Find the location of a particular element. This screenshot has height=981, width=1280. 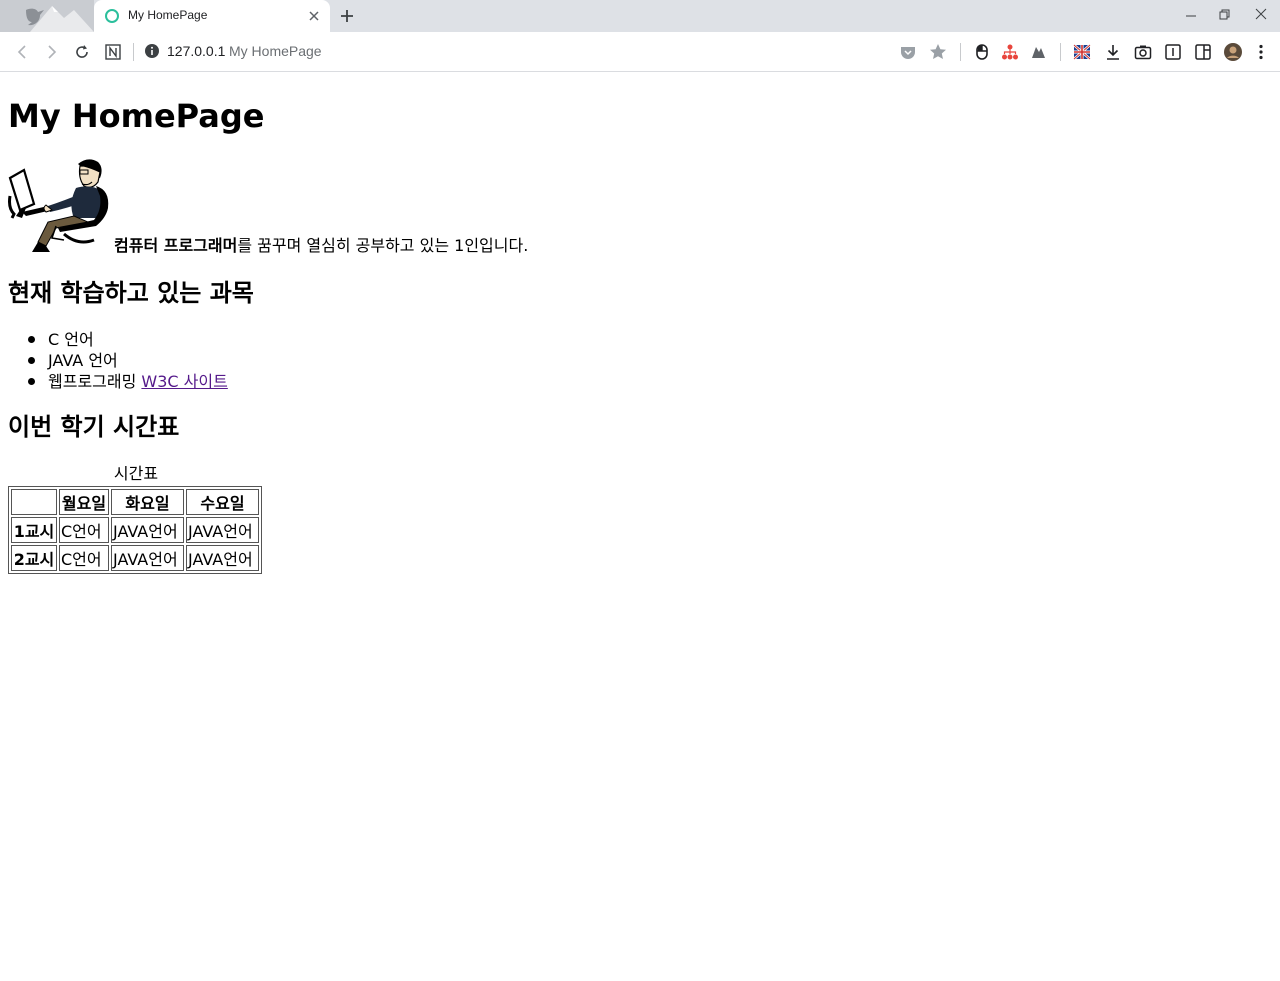

browser-toolbar: 127.0.0.1 My HomePage is located at coordinates (640, 52).